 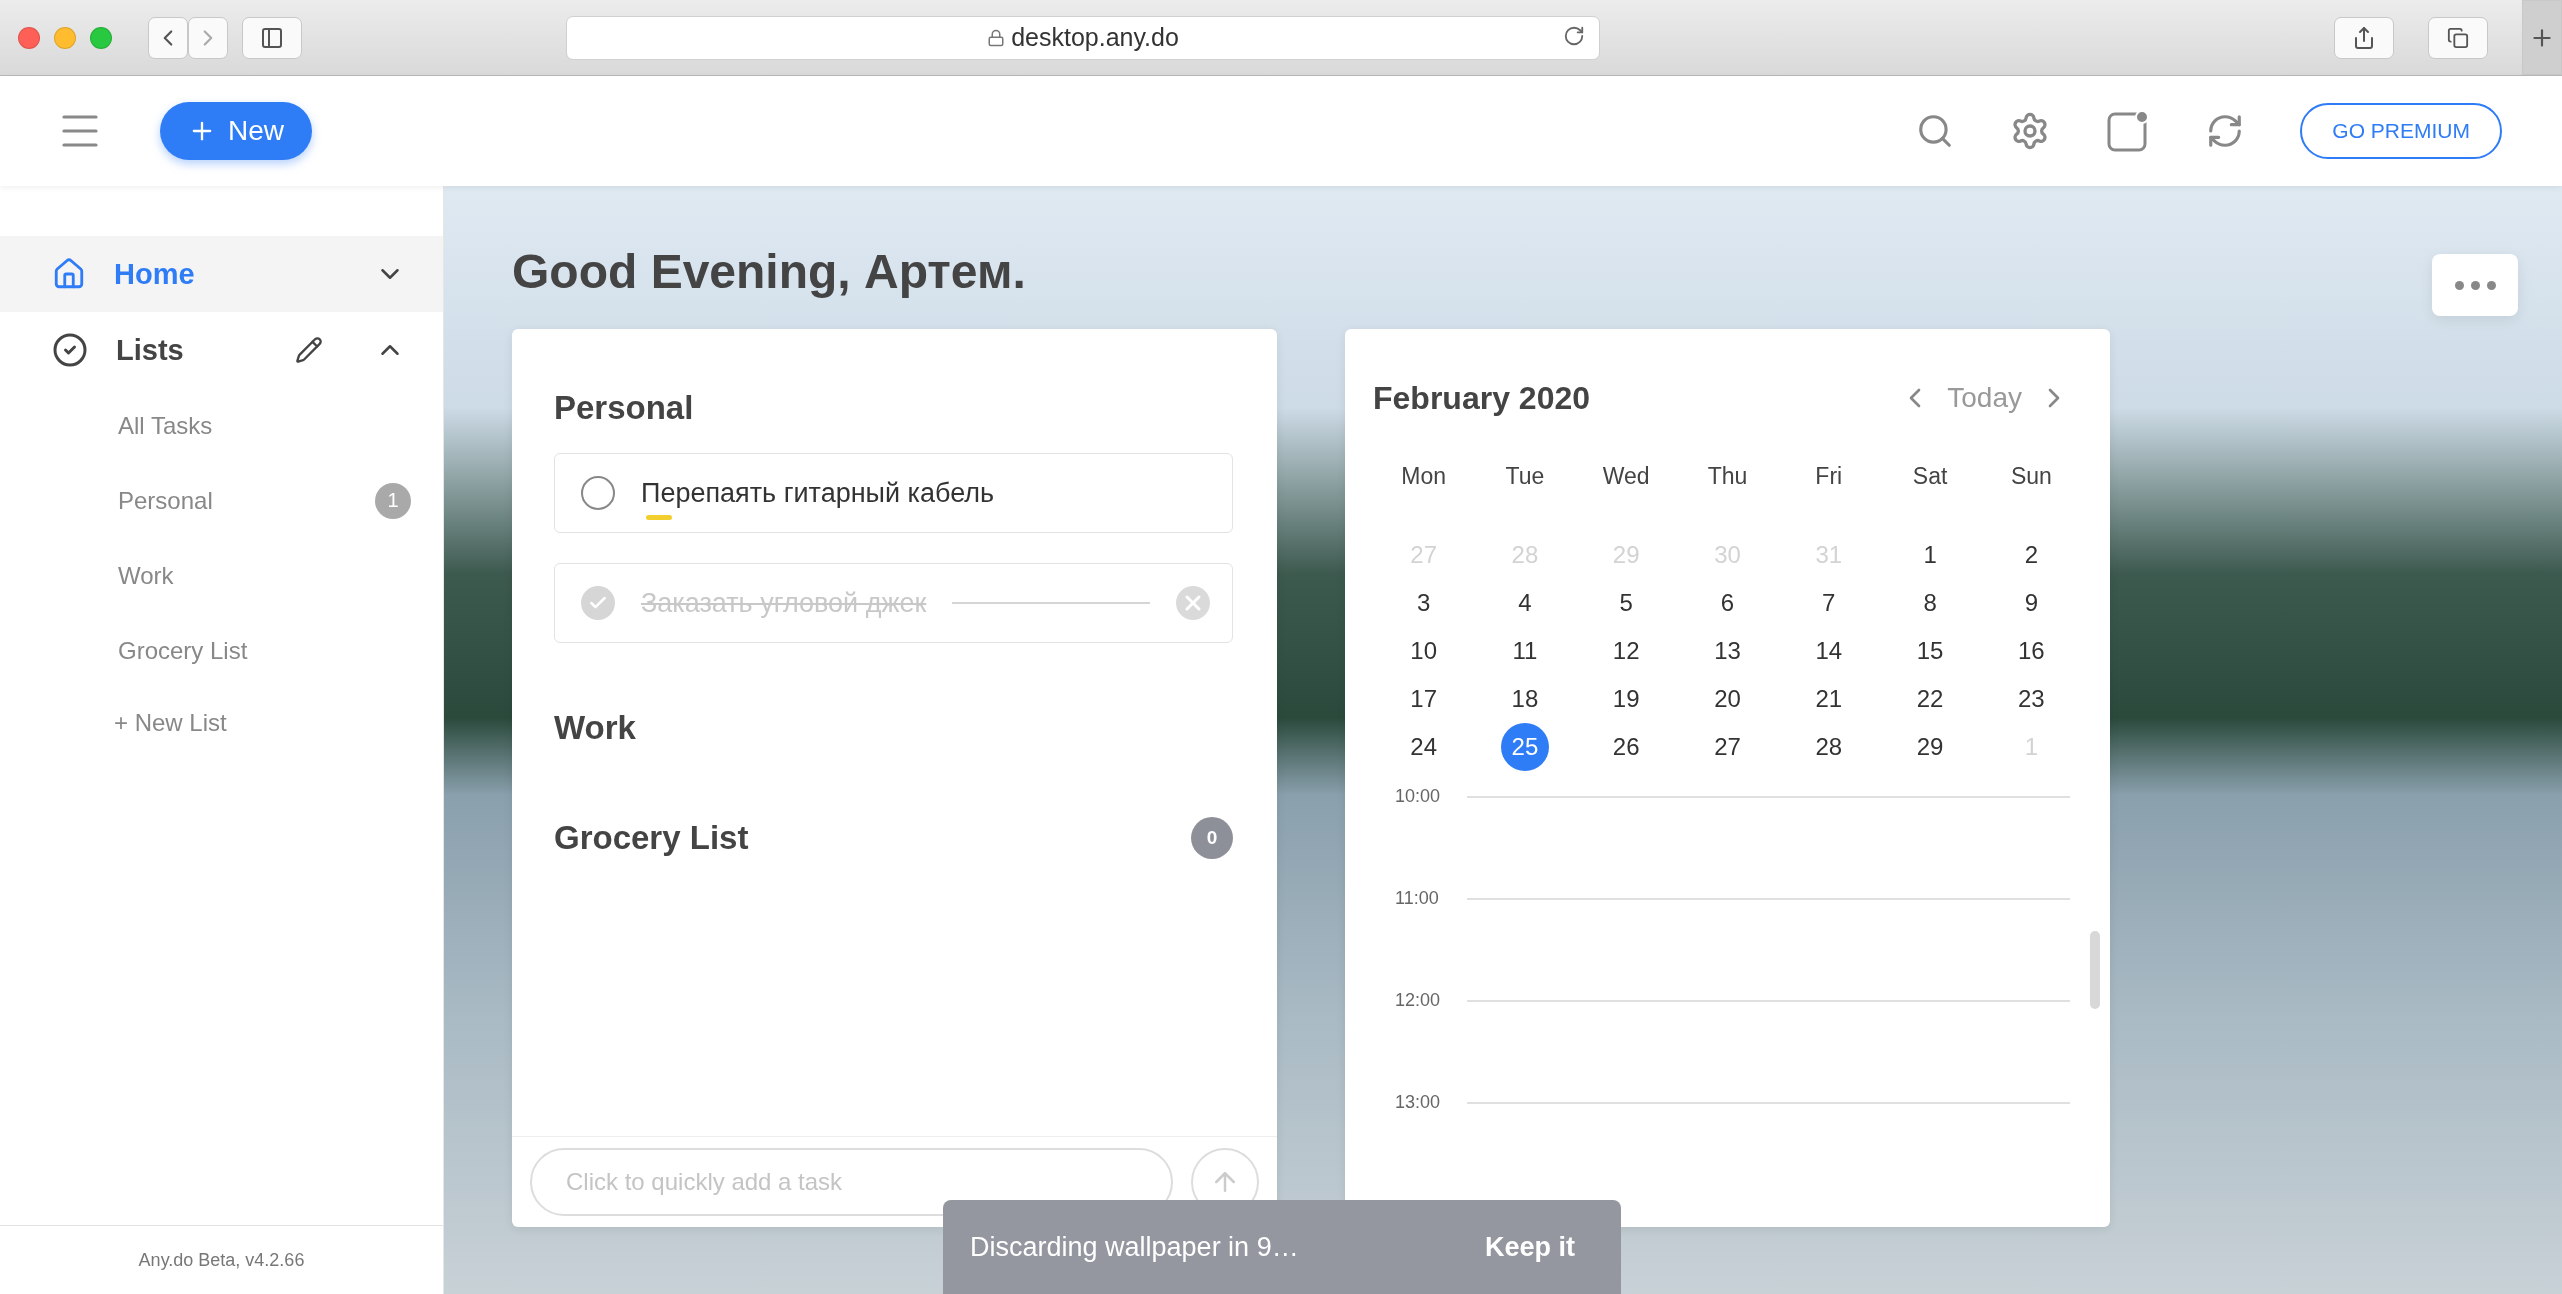 I want to click on calendar-day: 8, so click(x=1930, y=603).